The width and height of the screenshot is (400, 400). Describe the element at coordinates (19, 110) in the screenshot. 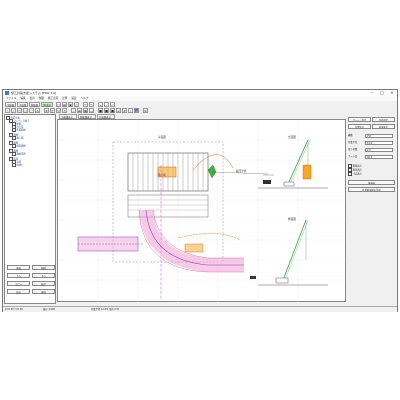

I see `rect-icon: ▭` at that location.